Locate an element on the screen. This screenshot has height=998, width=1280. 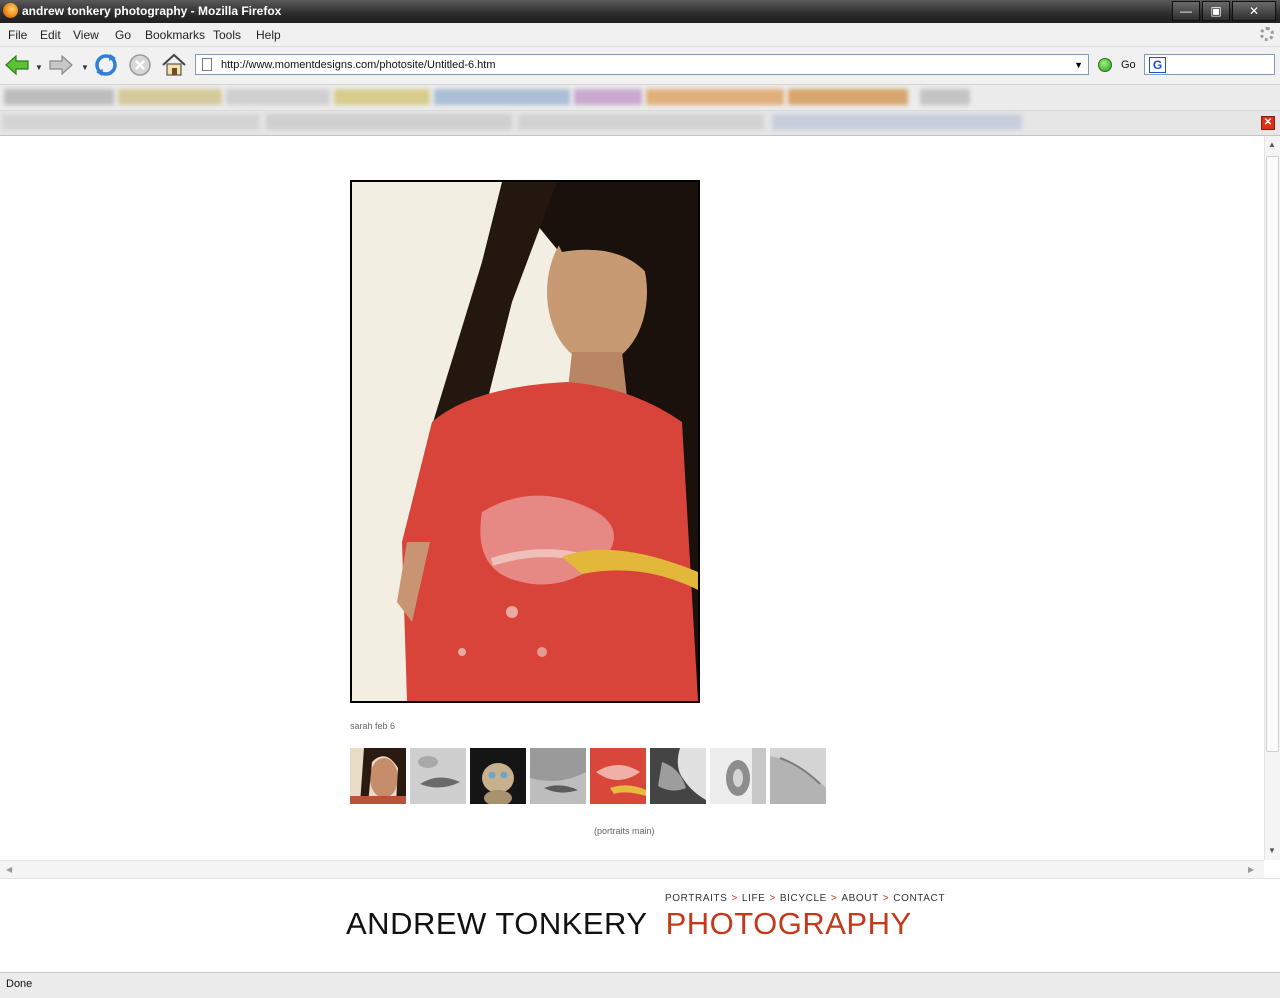
restore-button: ▣ is located at coordinates (1216, 11).